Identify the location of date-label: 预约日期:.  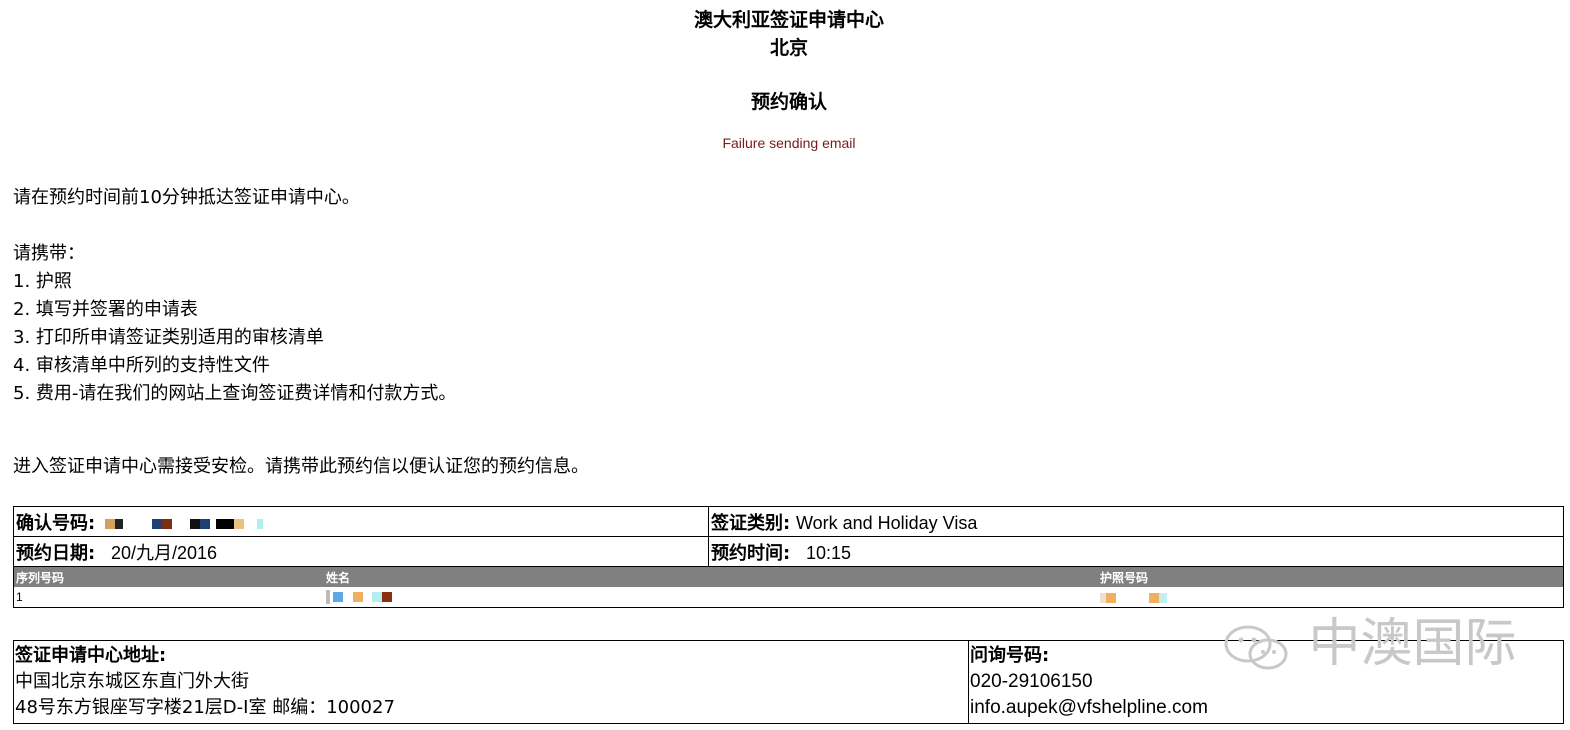
(56, 553).